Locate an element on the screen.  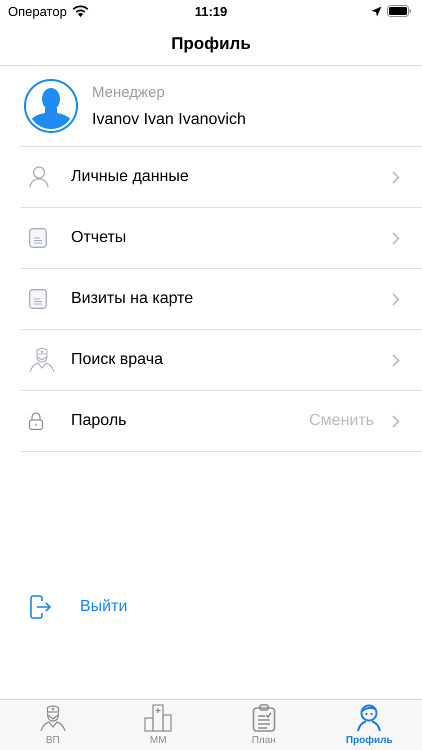
hospital-icon is located at coordinates (158, 718).